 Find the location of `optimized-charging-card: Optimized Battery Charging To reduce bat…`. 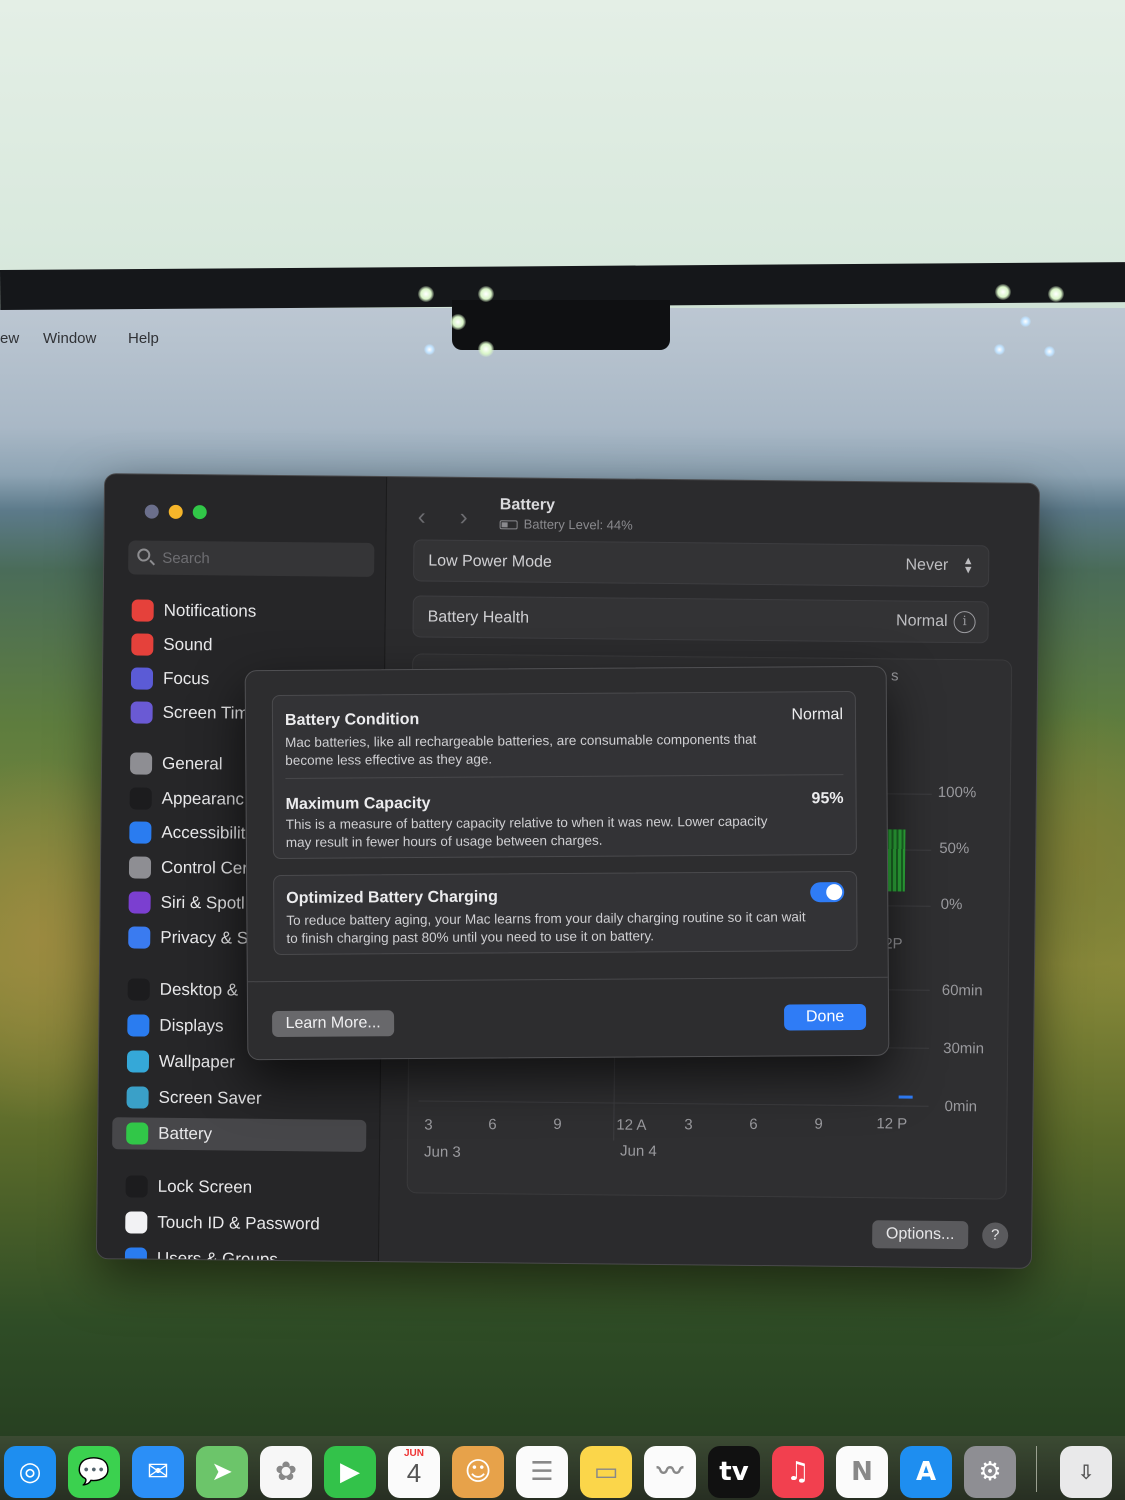

optimized-charging-card: Optimized Battery Charging To reduce bat… is located at coordinates (565, 913).